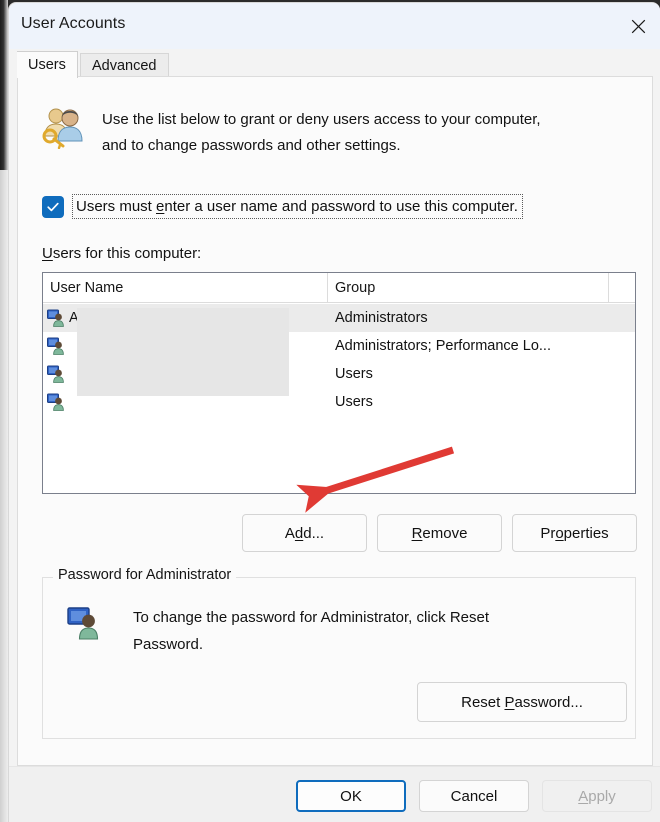 The image size is (660, 822). Describe the element at coordinates (127, 253) in the screenshot. I see `users-list-label-rest: sers for this computer:` at that location.